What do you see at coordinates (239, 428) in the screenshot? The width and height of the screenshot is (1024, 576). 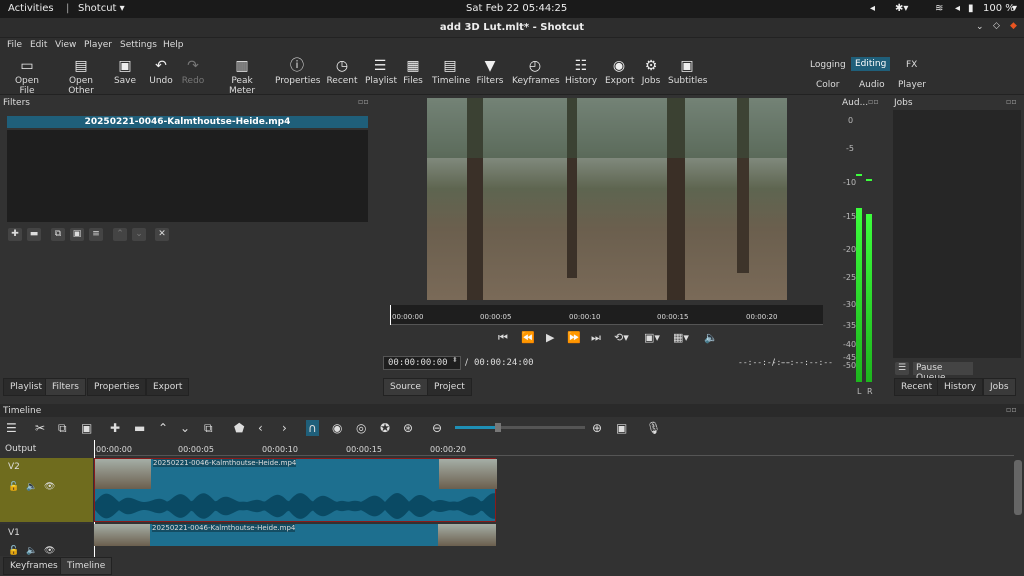 I see `marker-icon: ⬟` at bounding box center [239, 428].